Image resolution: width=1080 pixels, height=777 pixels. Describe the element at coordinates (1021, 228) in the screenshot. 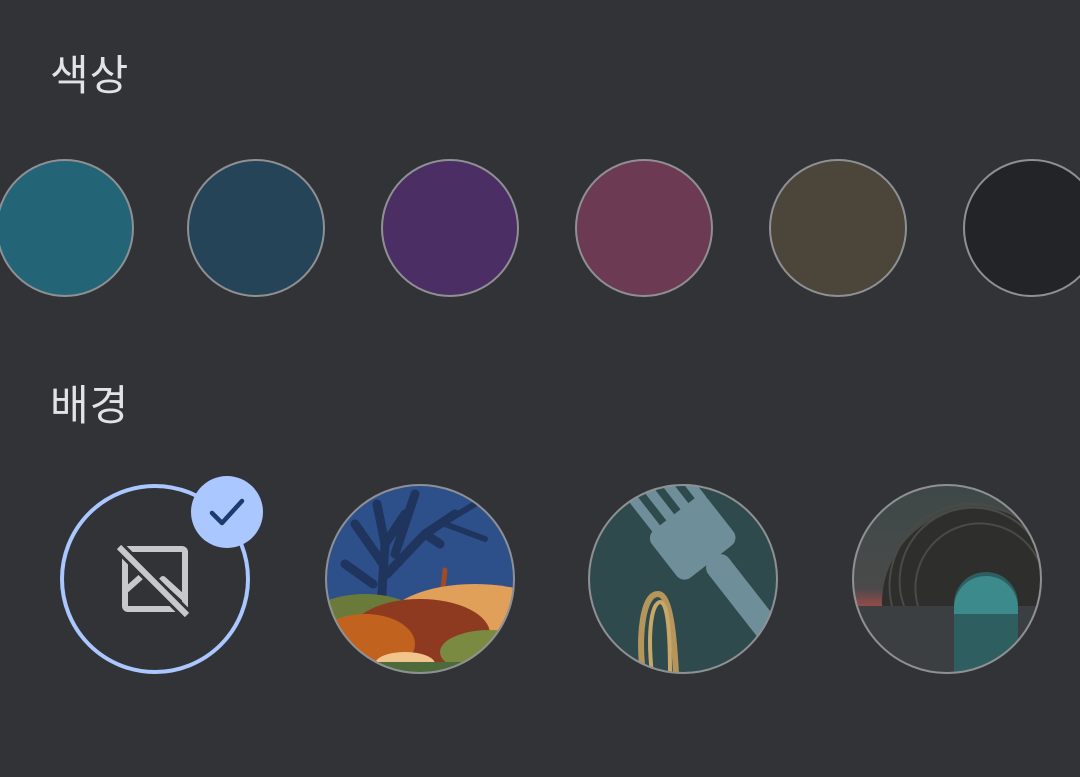

I see `color-swatch-charcoal` at that location.